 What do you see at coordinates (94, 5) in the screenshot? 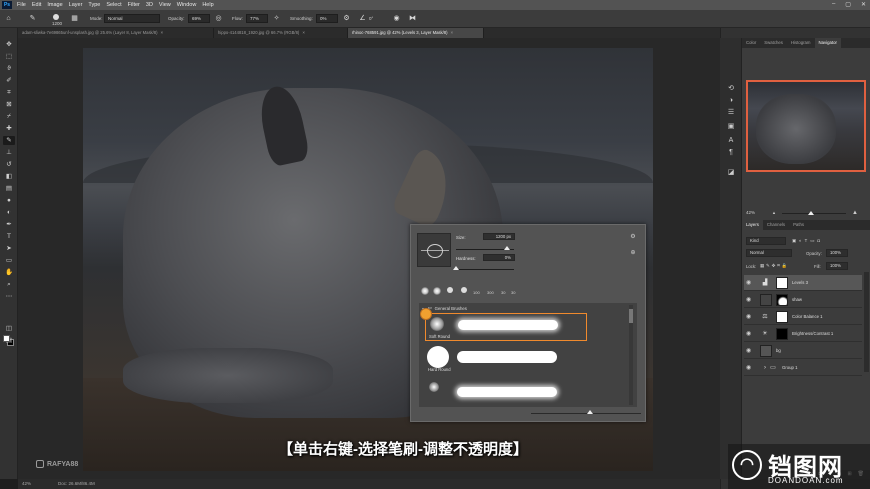
I see `menu-type: Type` at bounding box center [94, 5].